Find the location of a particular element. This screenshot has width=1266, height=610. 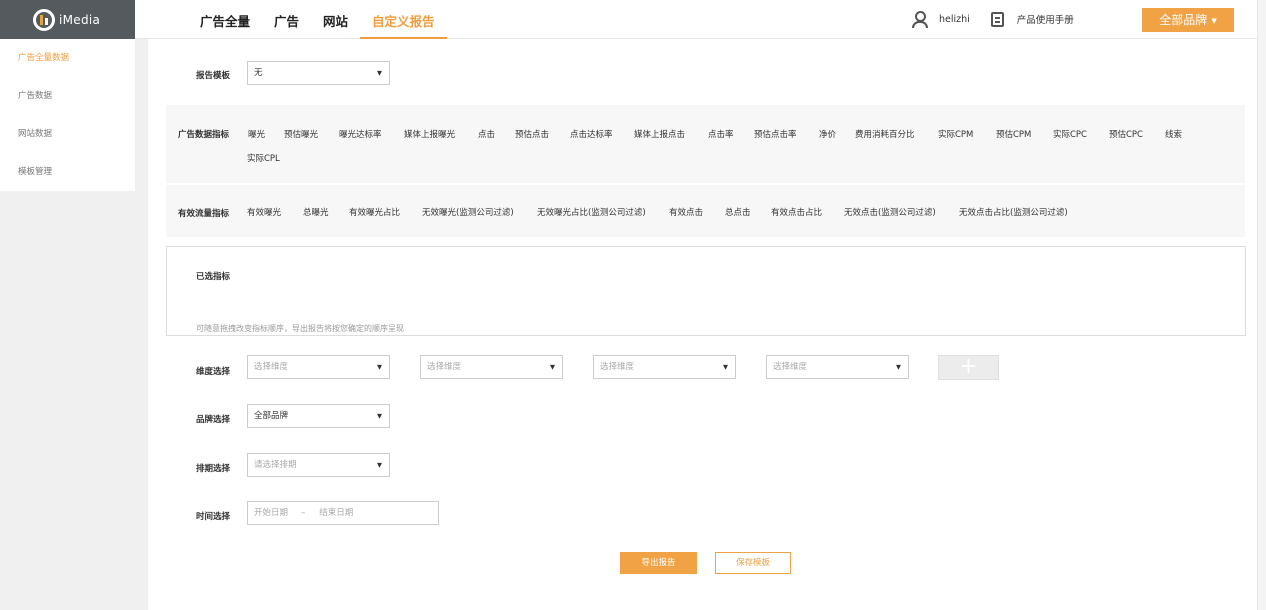

plus-icon: + is located at coordinates (968, 366).